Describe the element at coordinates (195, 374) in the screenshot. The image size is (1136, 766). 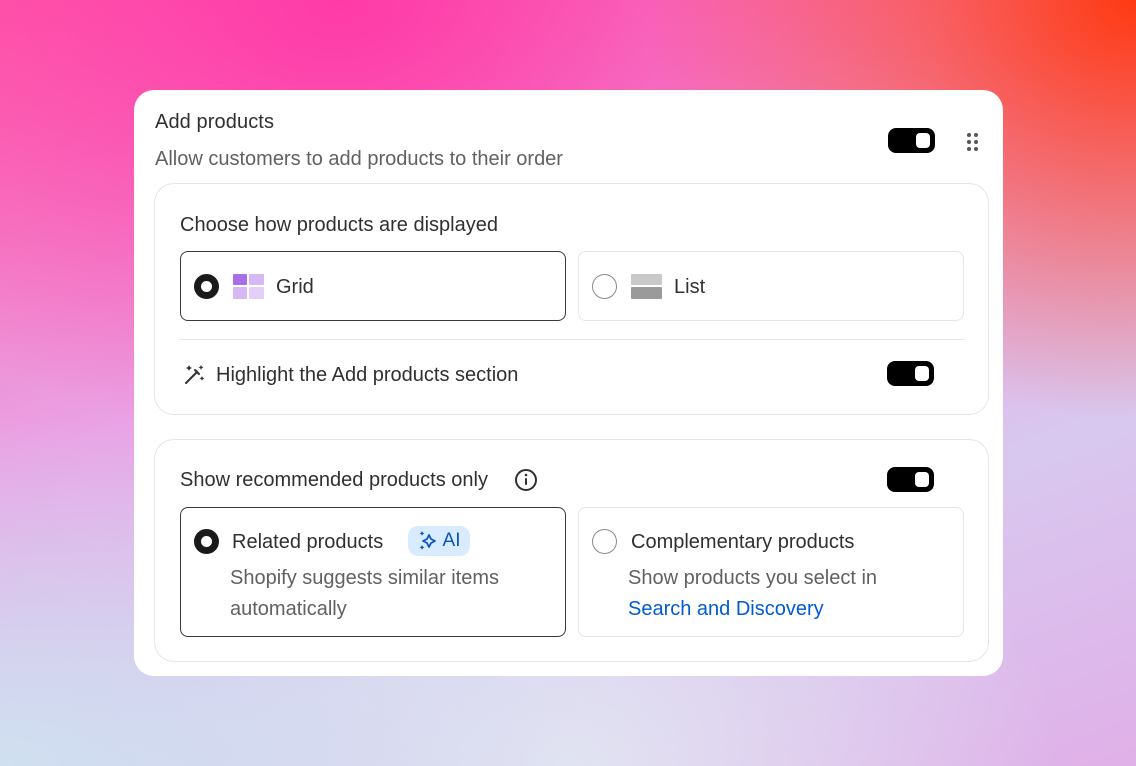
I see `magic-wand-icon` at that location.